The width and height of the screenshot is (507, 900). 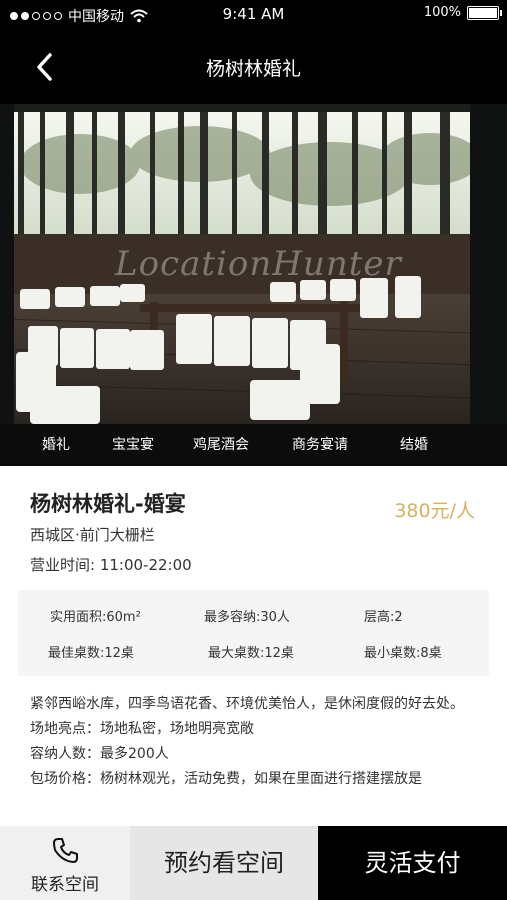 I want to click on description-intro: 紧邻西峪水库，四季鸟语花香、环境优美怡人，是休闲度假的好去处。, so click(x=247, y=704).